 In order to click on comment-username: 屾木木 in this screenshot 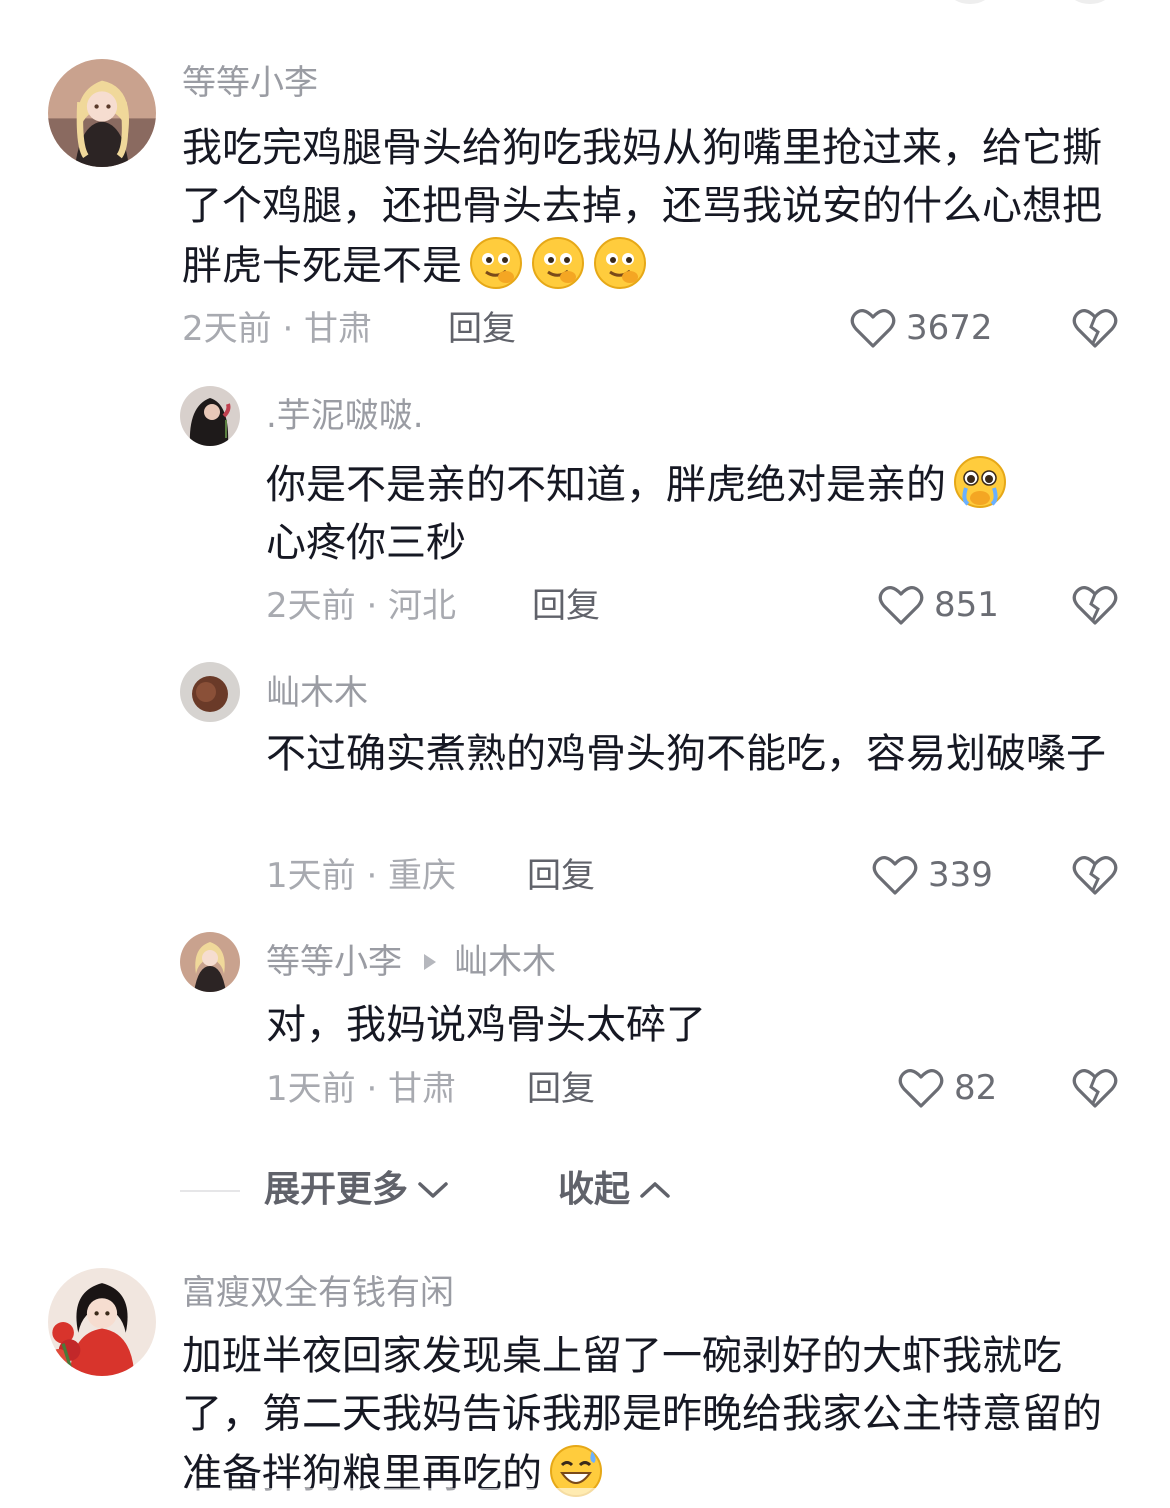, I will do `click(317, 693)`.